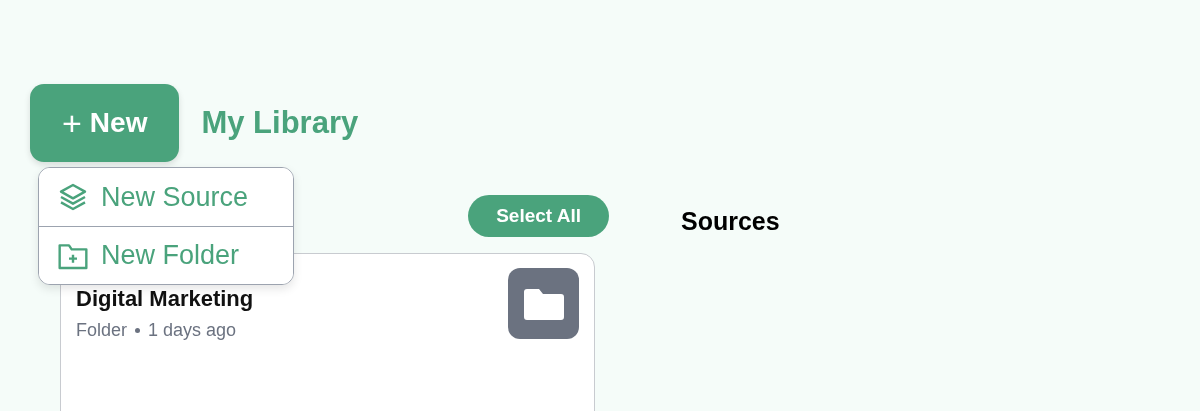  I want to click on separator-dot, so click(138, 330).